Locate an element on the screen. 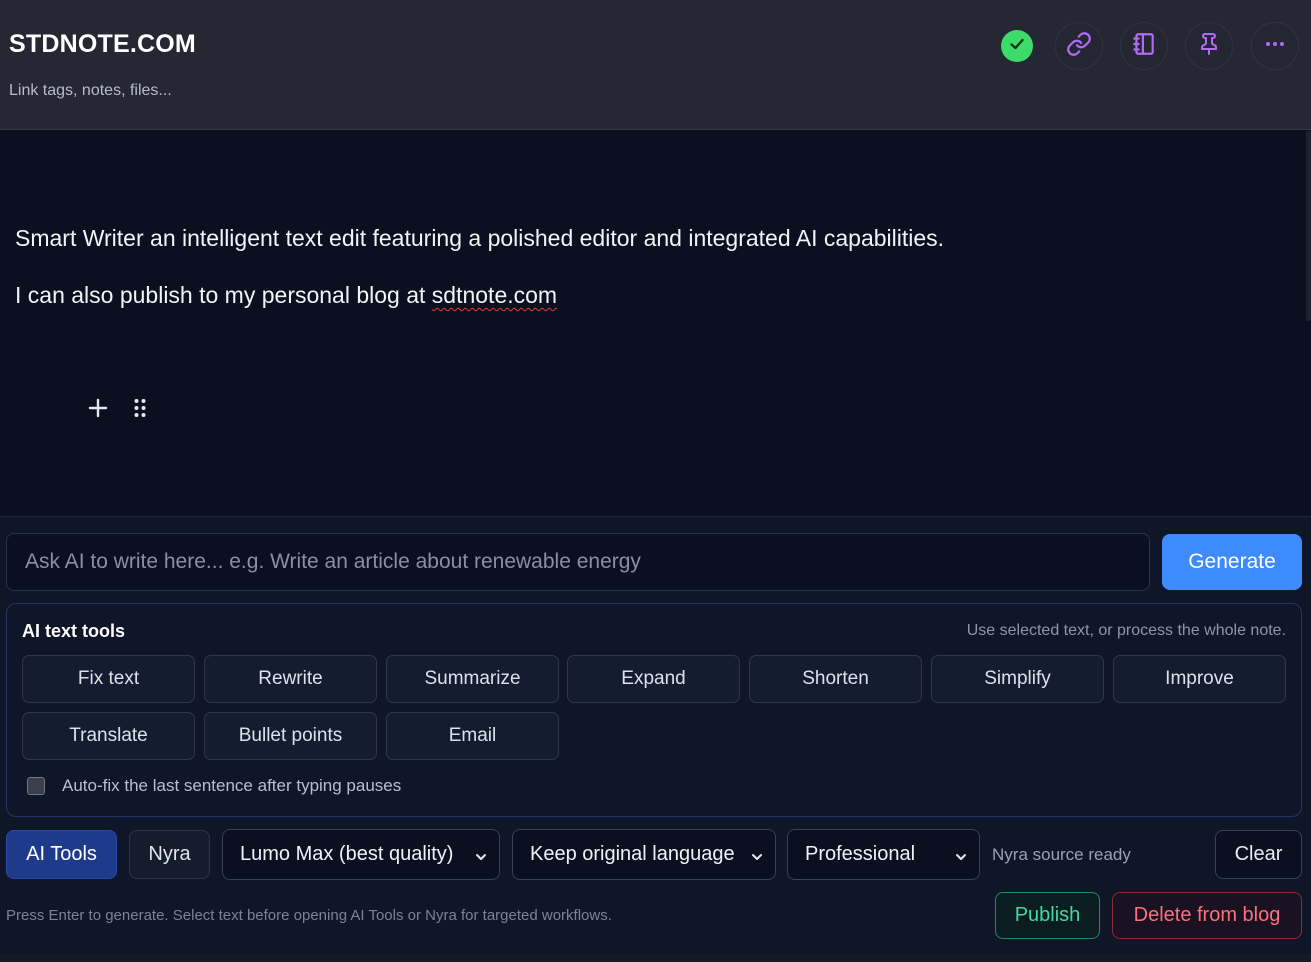 Image resolution: width=1311 pixels, height=962 pixels. bullet-points-button: Bullet points is located at coordinates (290, 736).